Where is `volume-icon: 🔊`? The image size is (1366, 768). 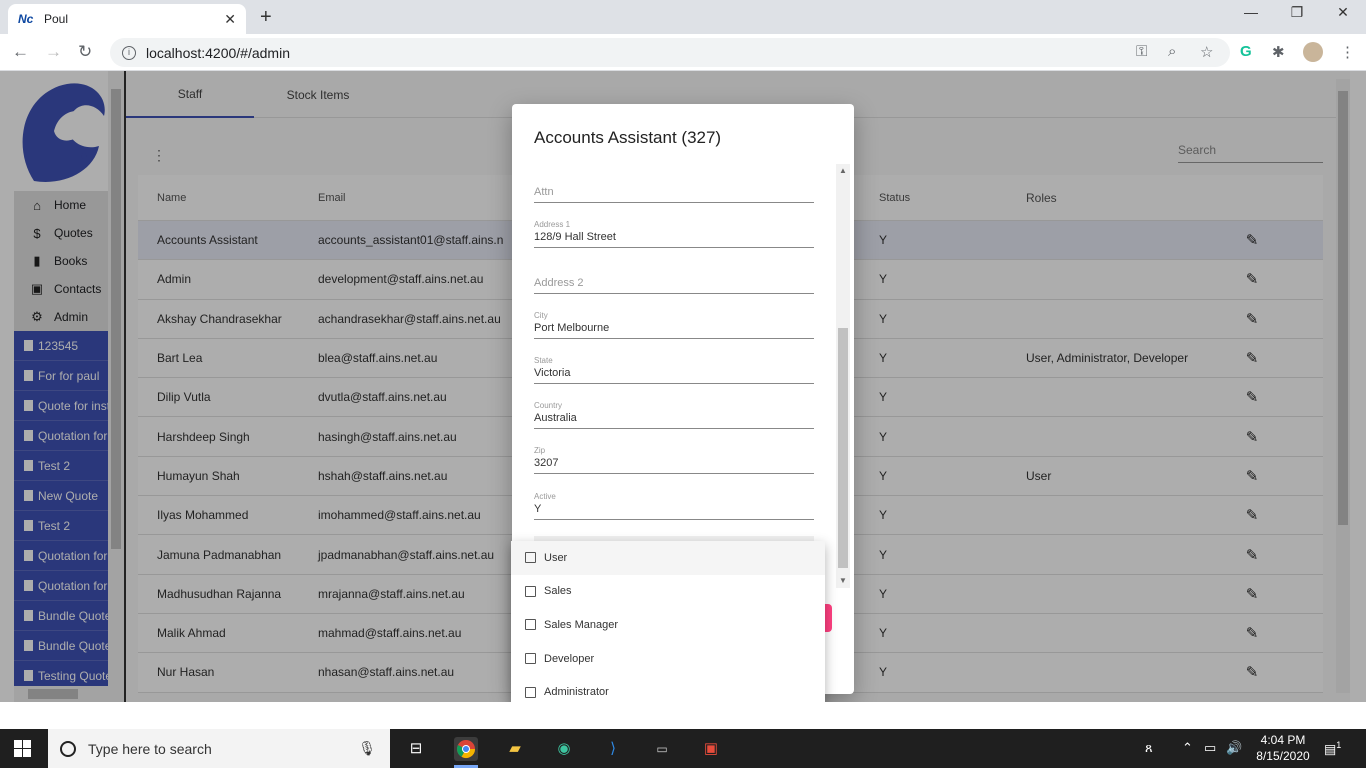
volume-icon: 🔊 is located at coordinates (1234, 748).